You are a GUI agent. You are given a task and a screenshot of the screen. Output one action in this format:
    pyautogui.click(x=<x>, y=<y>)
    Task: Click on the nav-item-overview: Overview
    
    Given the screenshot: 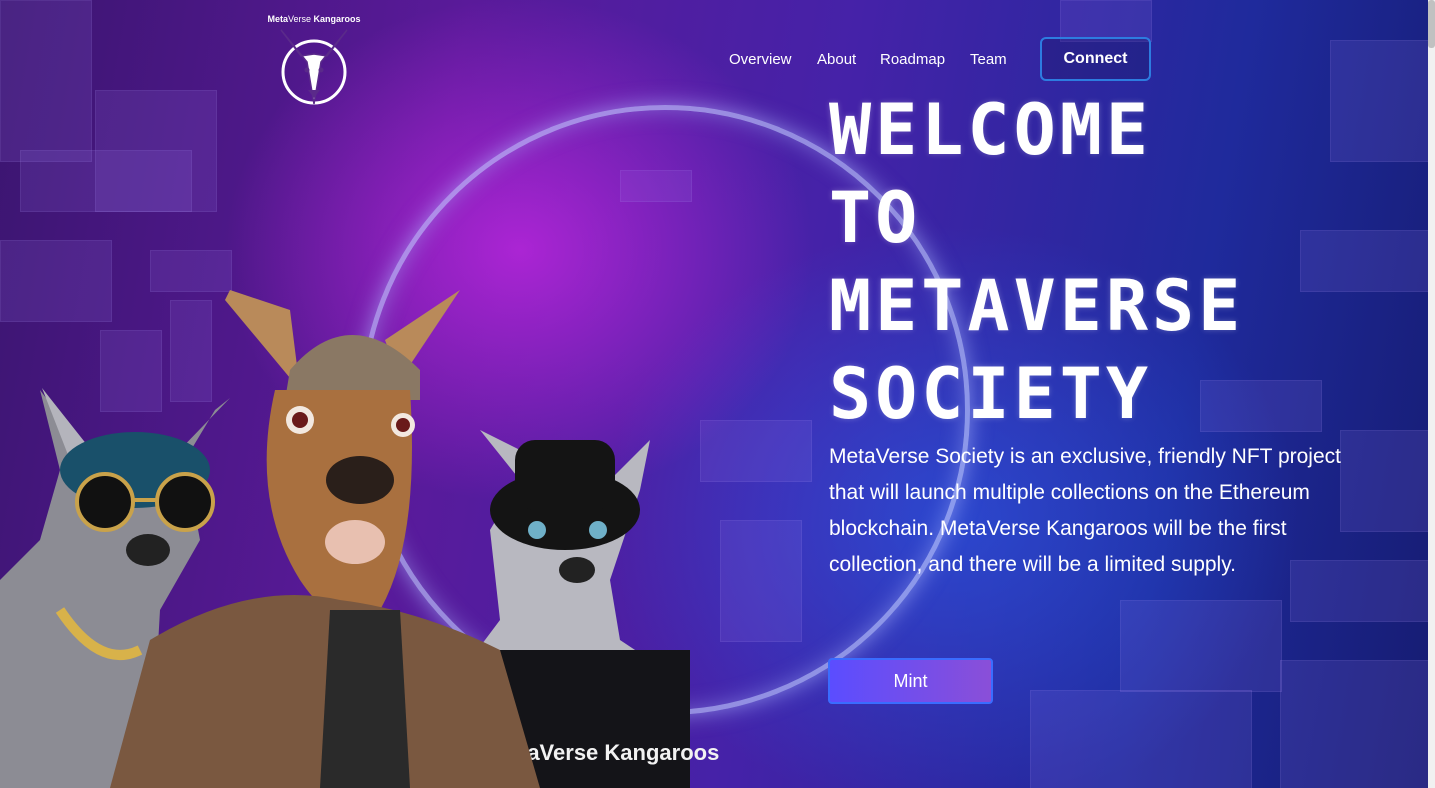 What is the action you would take?
    pyautogui.click(x=760, y=59)
    